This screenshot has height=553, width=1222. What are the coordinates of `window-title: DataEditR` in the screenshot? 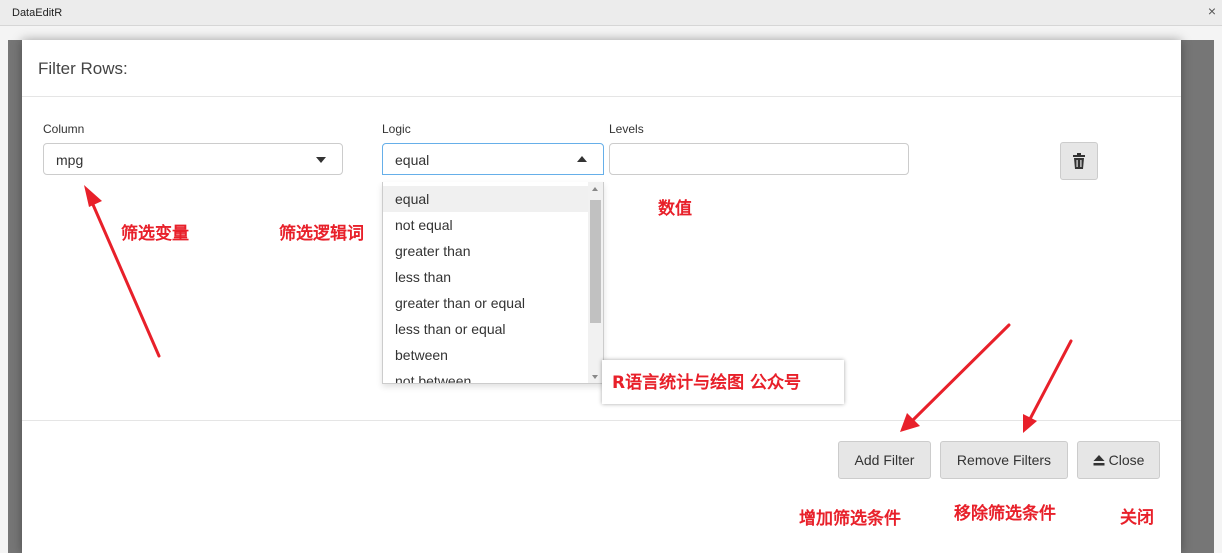 It's located at (37, 13).